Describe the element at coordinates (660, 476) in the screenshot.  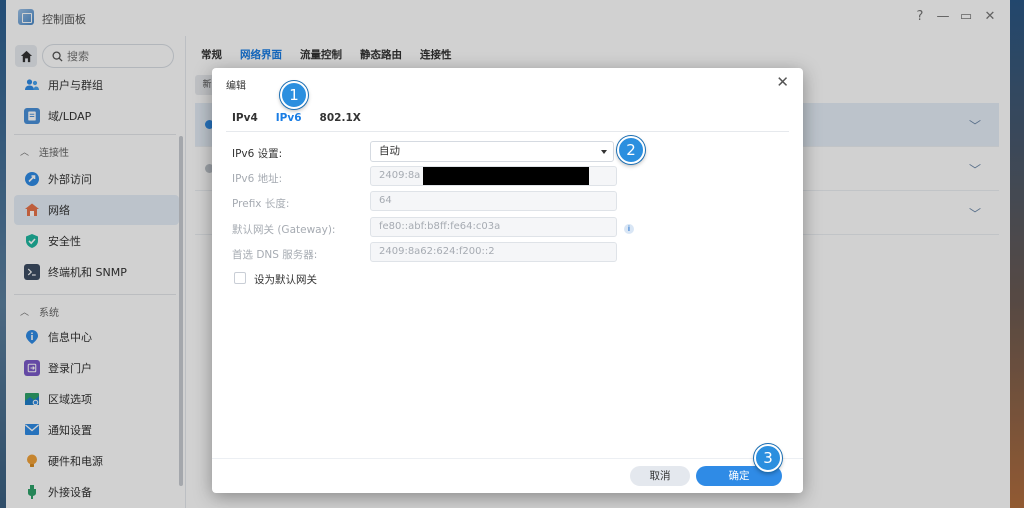
I see `cancel-button: 取消` at that location.